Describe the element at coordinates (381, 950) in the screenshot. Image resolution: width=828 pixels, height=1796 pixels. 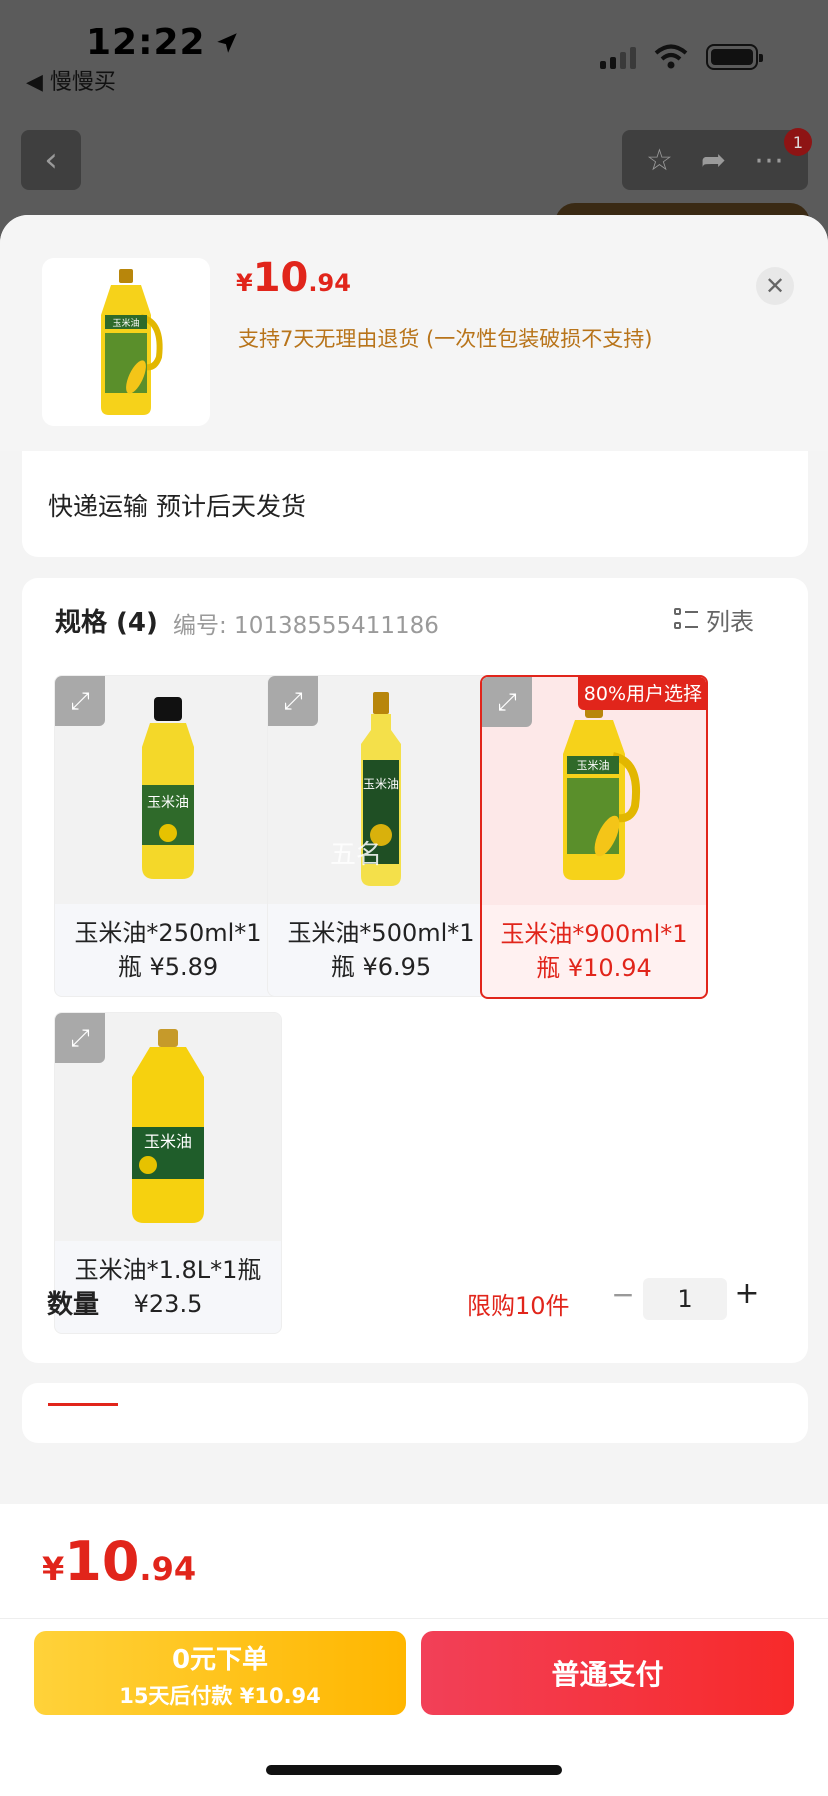
I see `option-label: 玉米油*500ml*1瓶 ¥6.95` at that location.